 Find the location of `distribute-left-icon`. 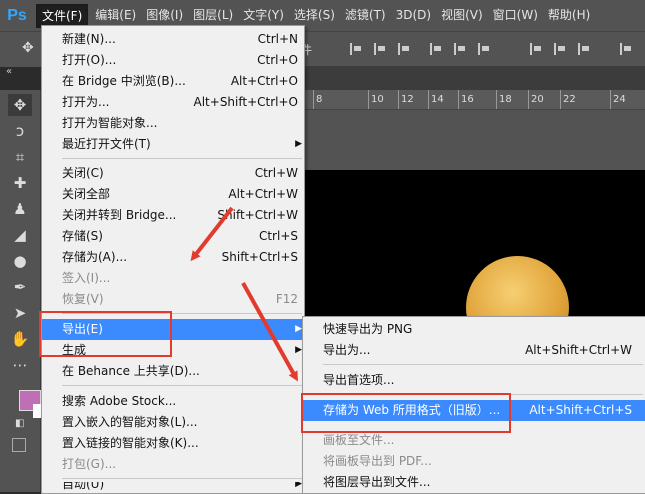

distribute-left-icon is located at coordinates (627, 49).